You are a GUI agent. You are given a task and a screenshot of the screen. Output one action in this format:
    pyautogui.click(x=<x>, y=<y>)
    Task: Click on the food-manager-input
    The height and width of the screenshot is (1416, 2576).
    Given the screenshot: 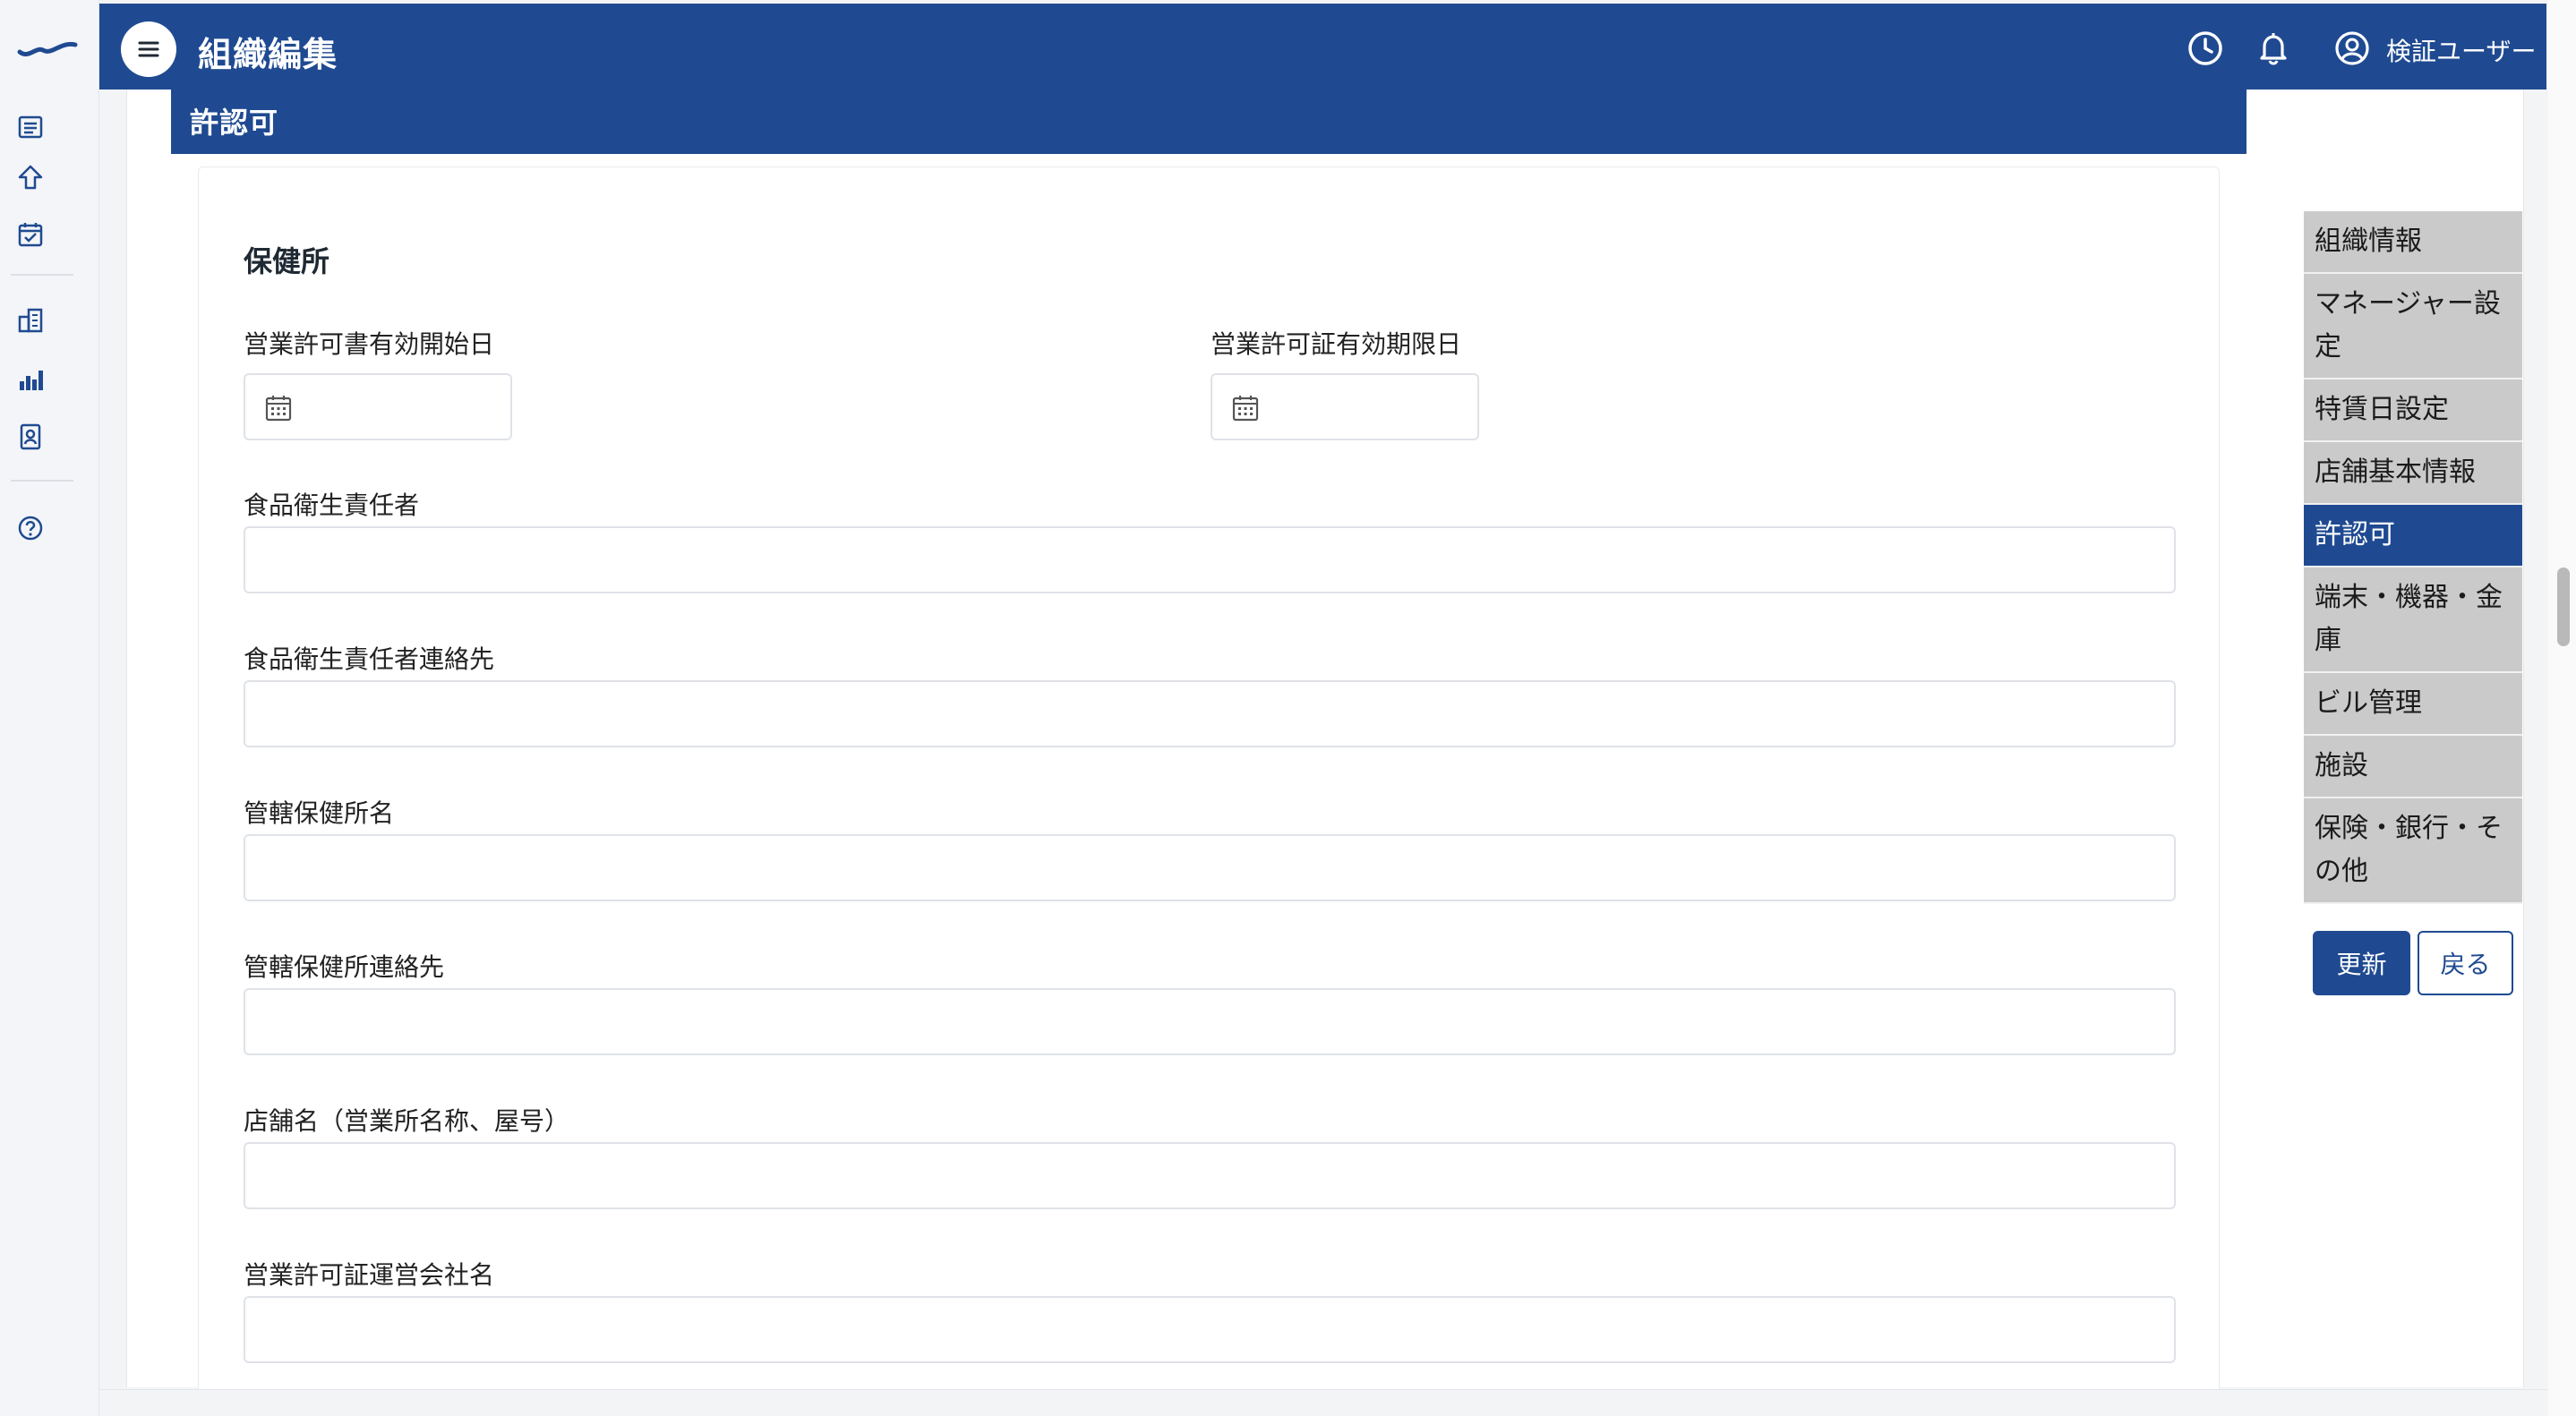 What is the action you would take?
    pyautogui.click(x=1210, y=560)
    